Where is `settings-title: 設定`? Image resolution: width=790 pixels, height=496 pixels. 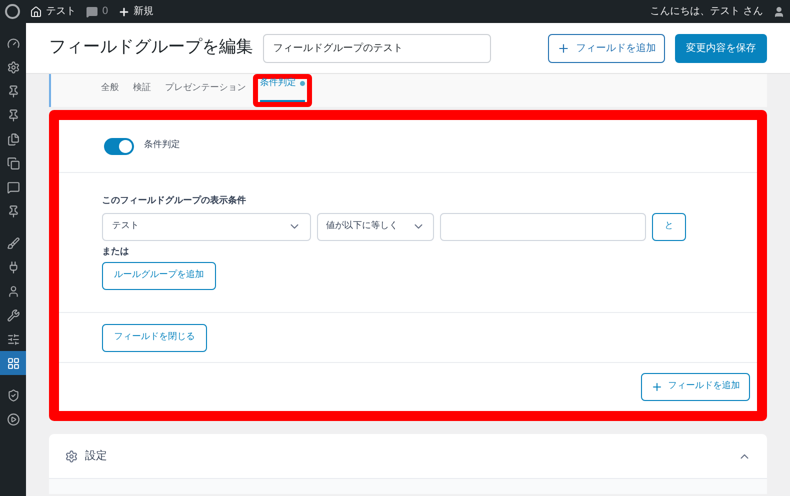 settings-title: 設定 is located at coordinates (96, 456).